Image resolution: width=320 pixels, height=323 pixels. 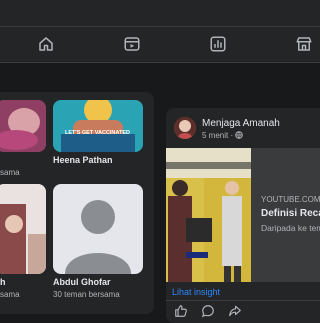 What do you see at coordinates (98, 126) in the screenshot?
I see `friend-photo: LET'S GET VACCINATED` at bounding box center [98, 126].